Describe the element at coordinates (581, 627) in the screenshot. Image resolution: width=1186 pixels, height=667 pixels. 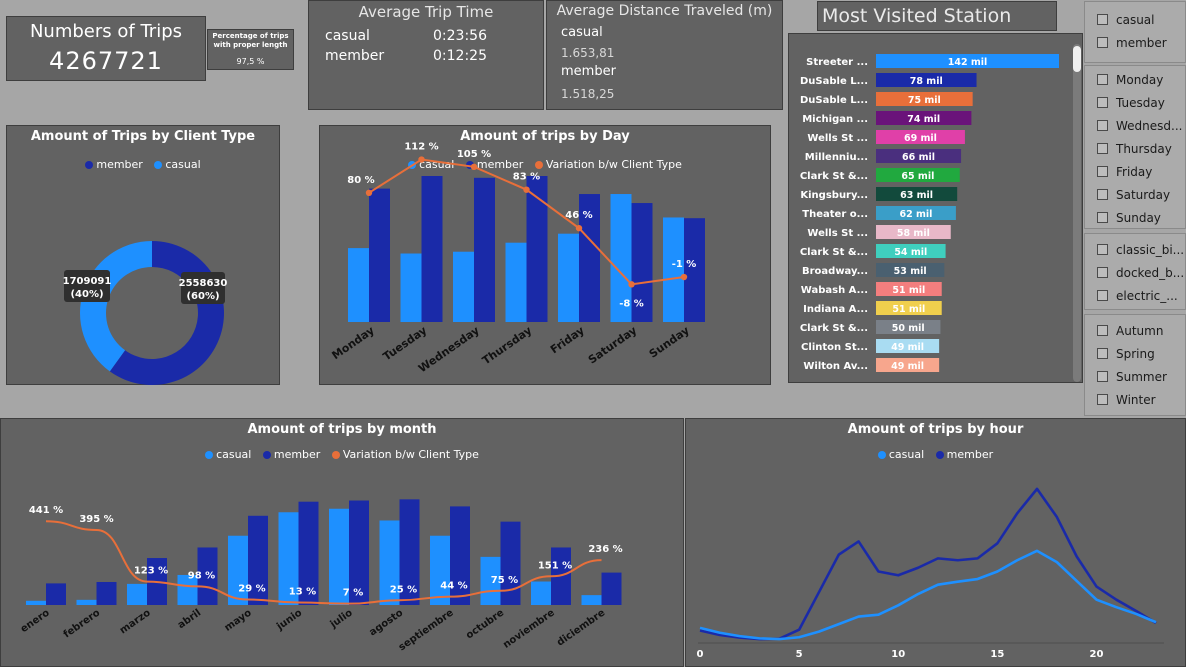
I see `month-tick-label: diciembre` at that location.